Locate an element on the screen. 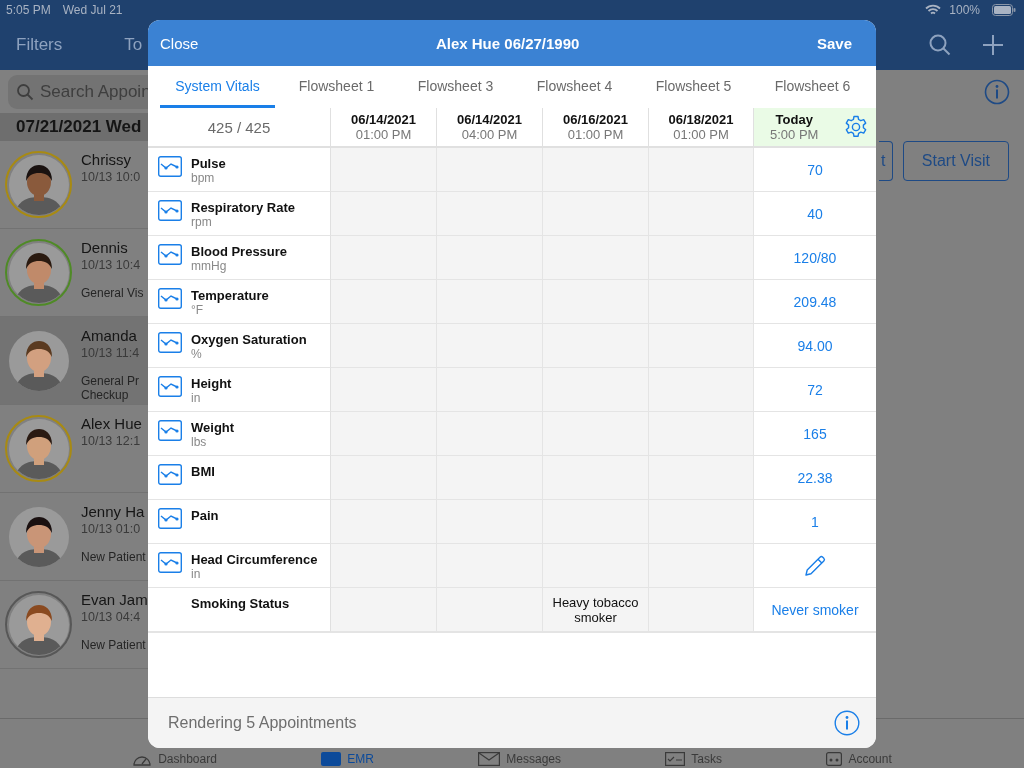 This screenshot has width=1024, height=768. vital-name: BMI is located at coordinates (203, 471).